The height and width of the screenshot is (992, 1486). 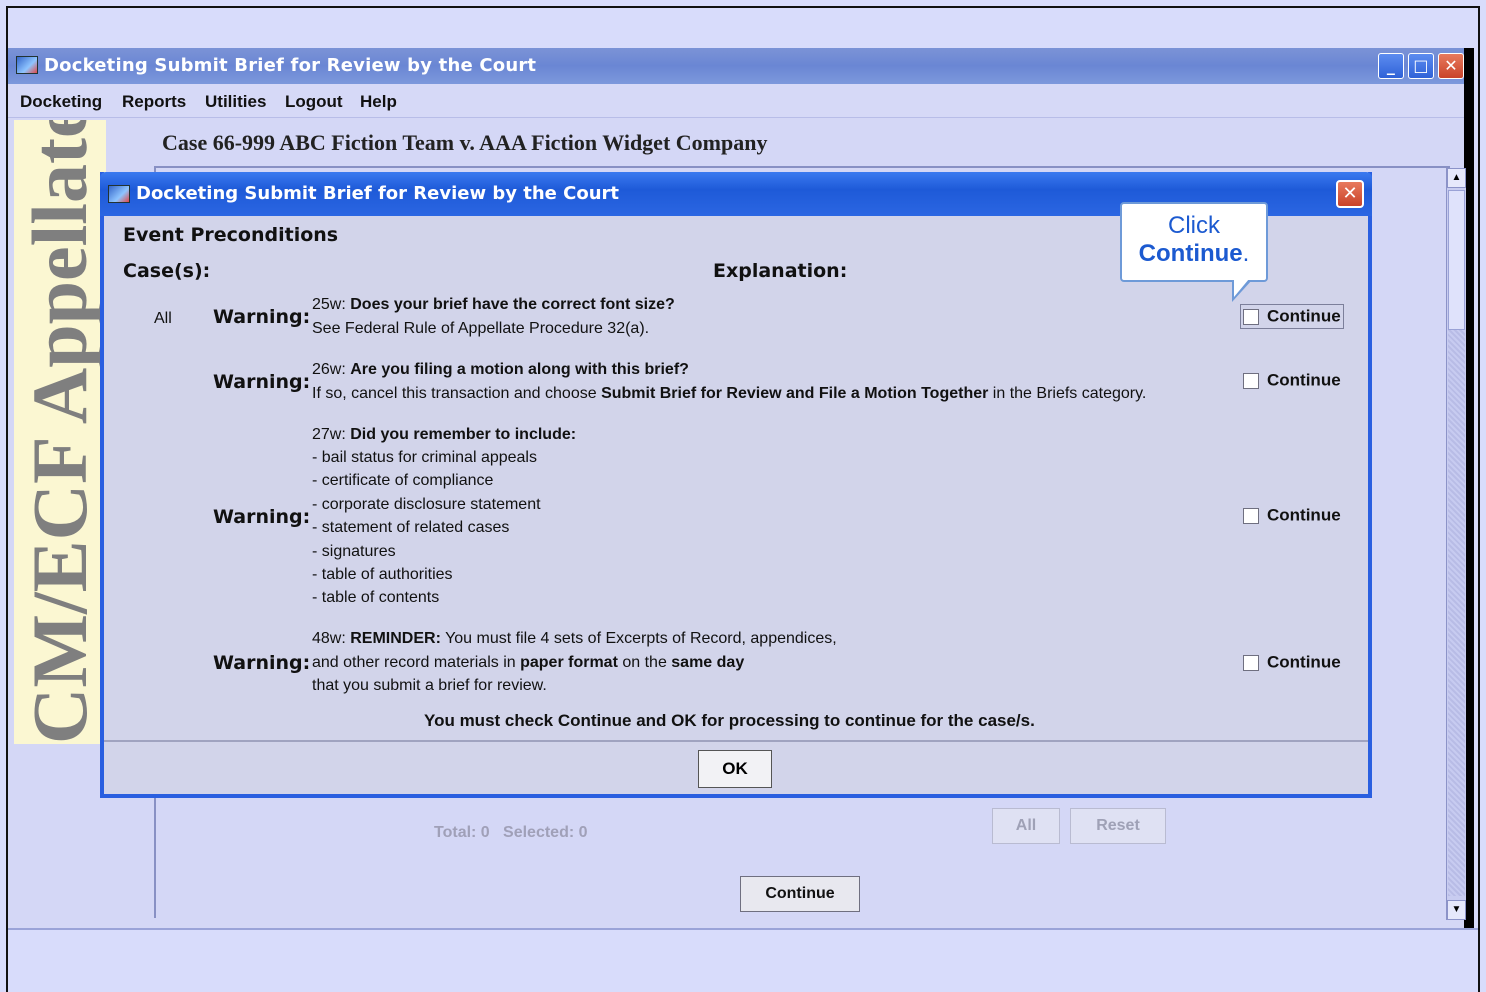 What do you see at coordinates (1118, 826) in the screenshot?
I see `reset-button: Reset` at bounding box center [1118, 826].